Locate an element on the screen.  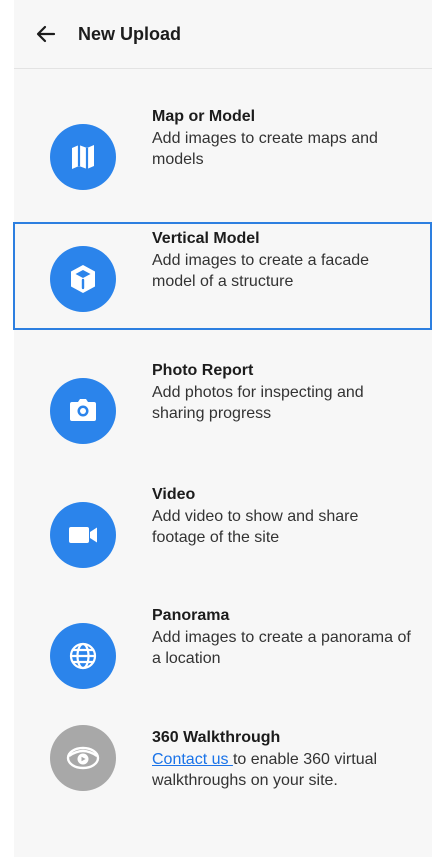
video-camera-icon is located at coordinates (83, 535).